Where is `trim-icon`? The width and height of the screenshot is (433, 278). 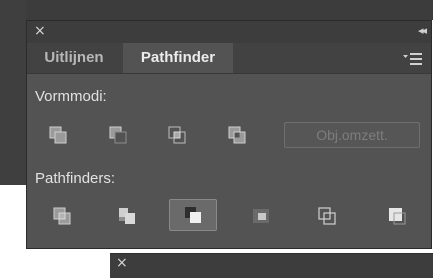
trim-icon is located at coordinates (127, 216).